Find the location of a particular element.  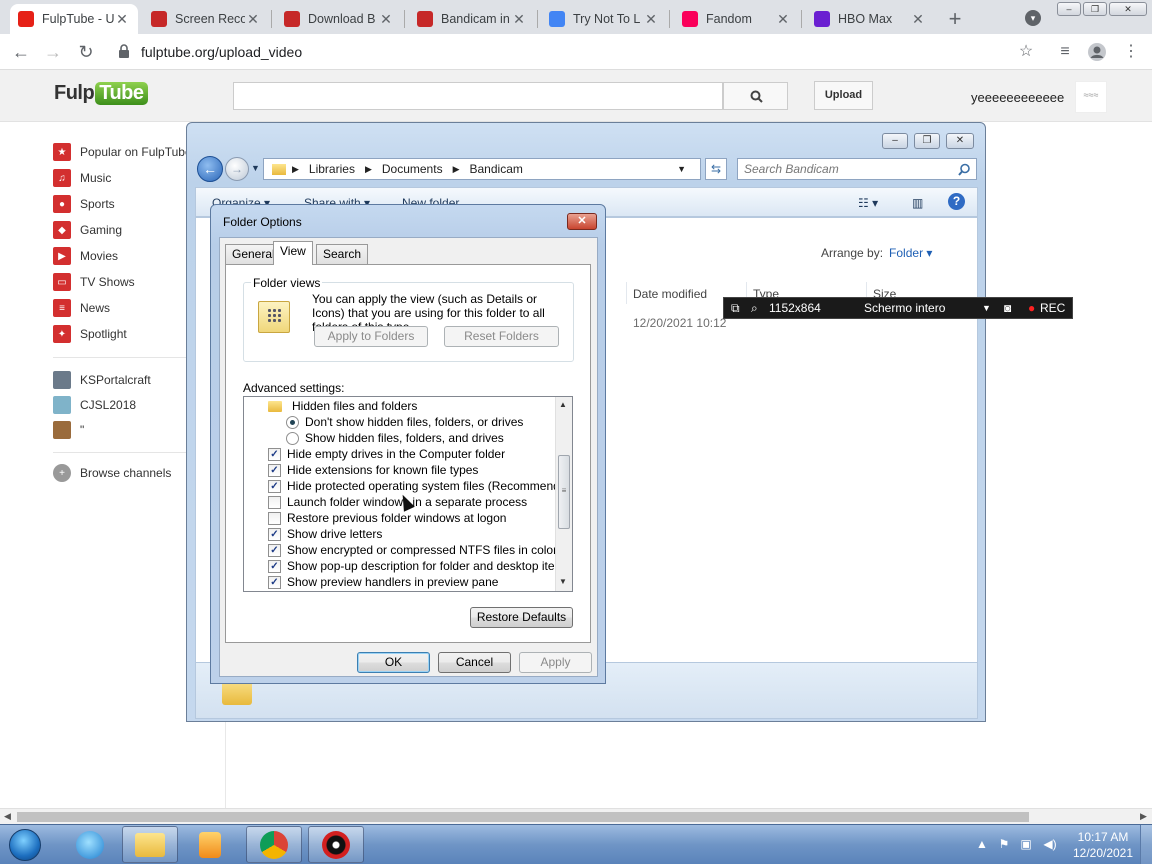

settings-checkbox-option: ✓ Hide extensions for known file types is located at coordinates (373, 470).